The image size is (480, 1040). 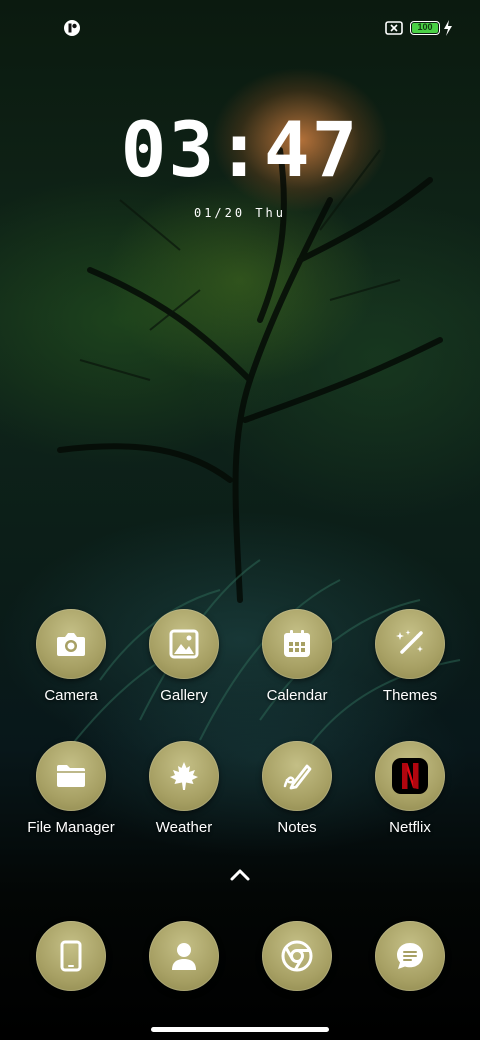 I want to click on battery-saver-x-icon, so click(x=394, y=28).